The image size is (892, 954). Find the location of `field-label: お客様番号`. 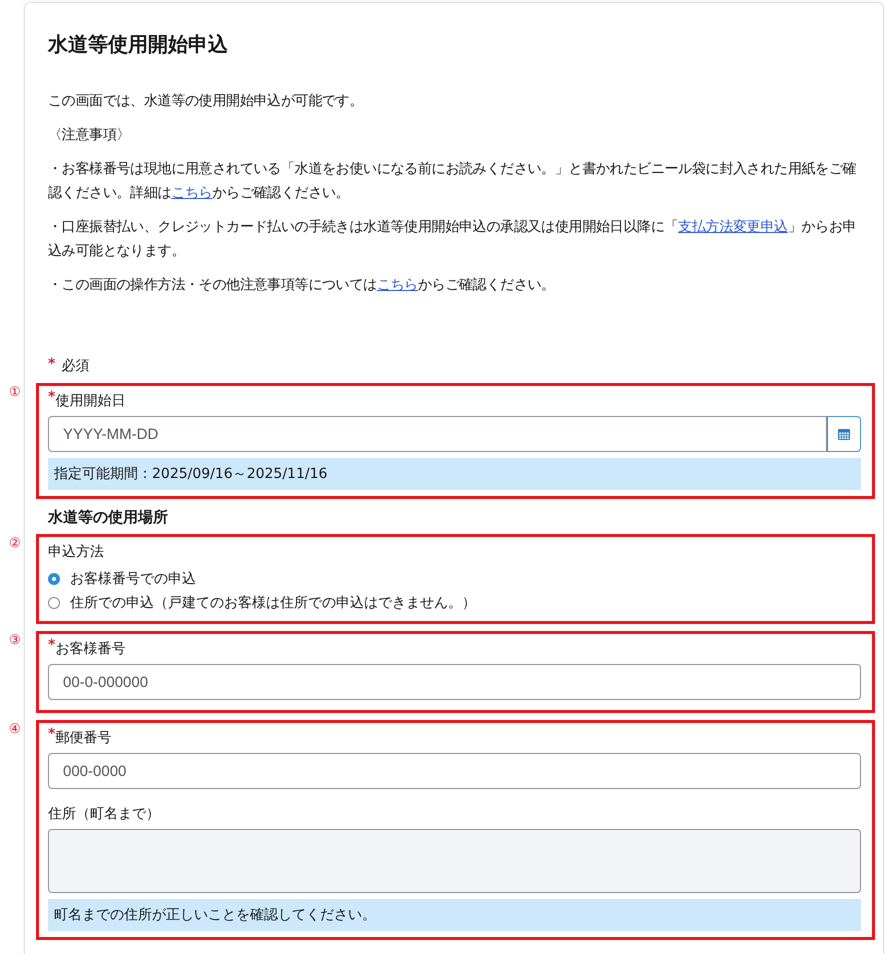

field-label: お客様番号 is located at coordinates (90, 649).